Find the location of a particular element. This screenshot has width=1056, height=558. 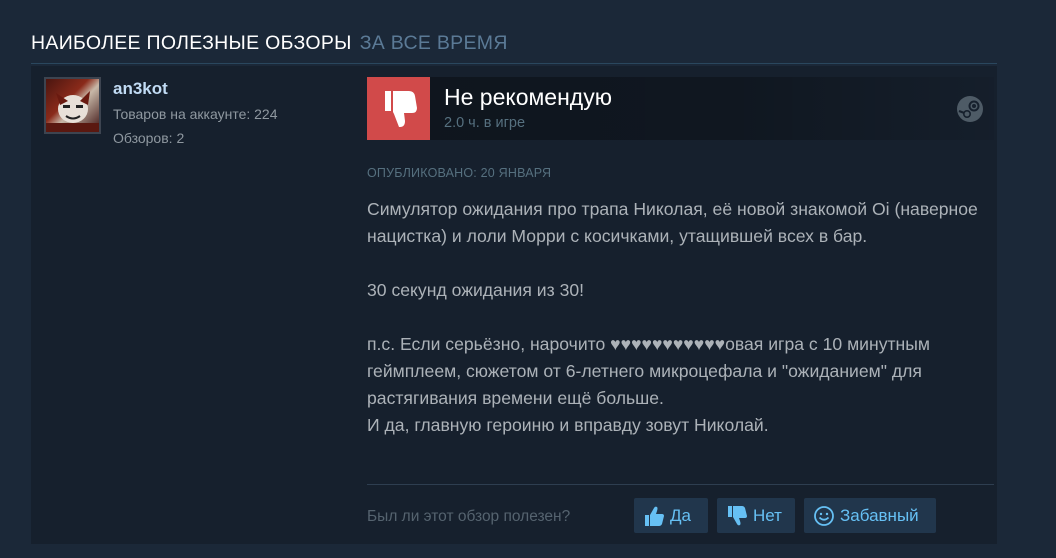

review-paragraph: 30 секунд ожидания из 30! is located at coordinates (476, 290).